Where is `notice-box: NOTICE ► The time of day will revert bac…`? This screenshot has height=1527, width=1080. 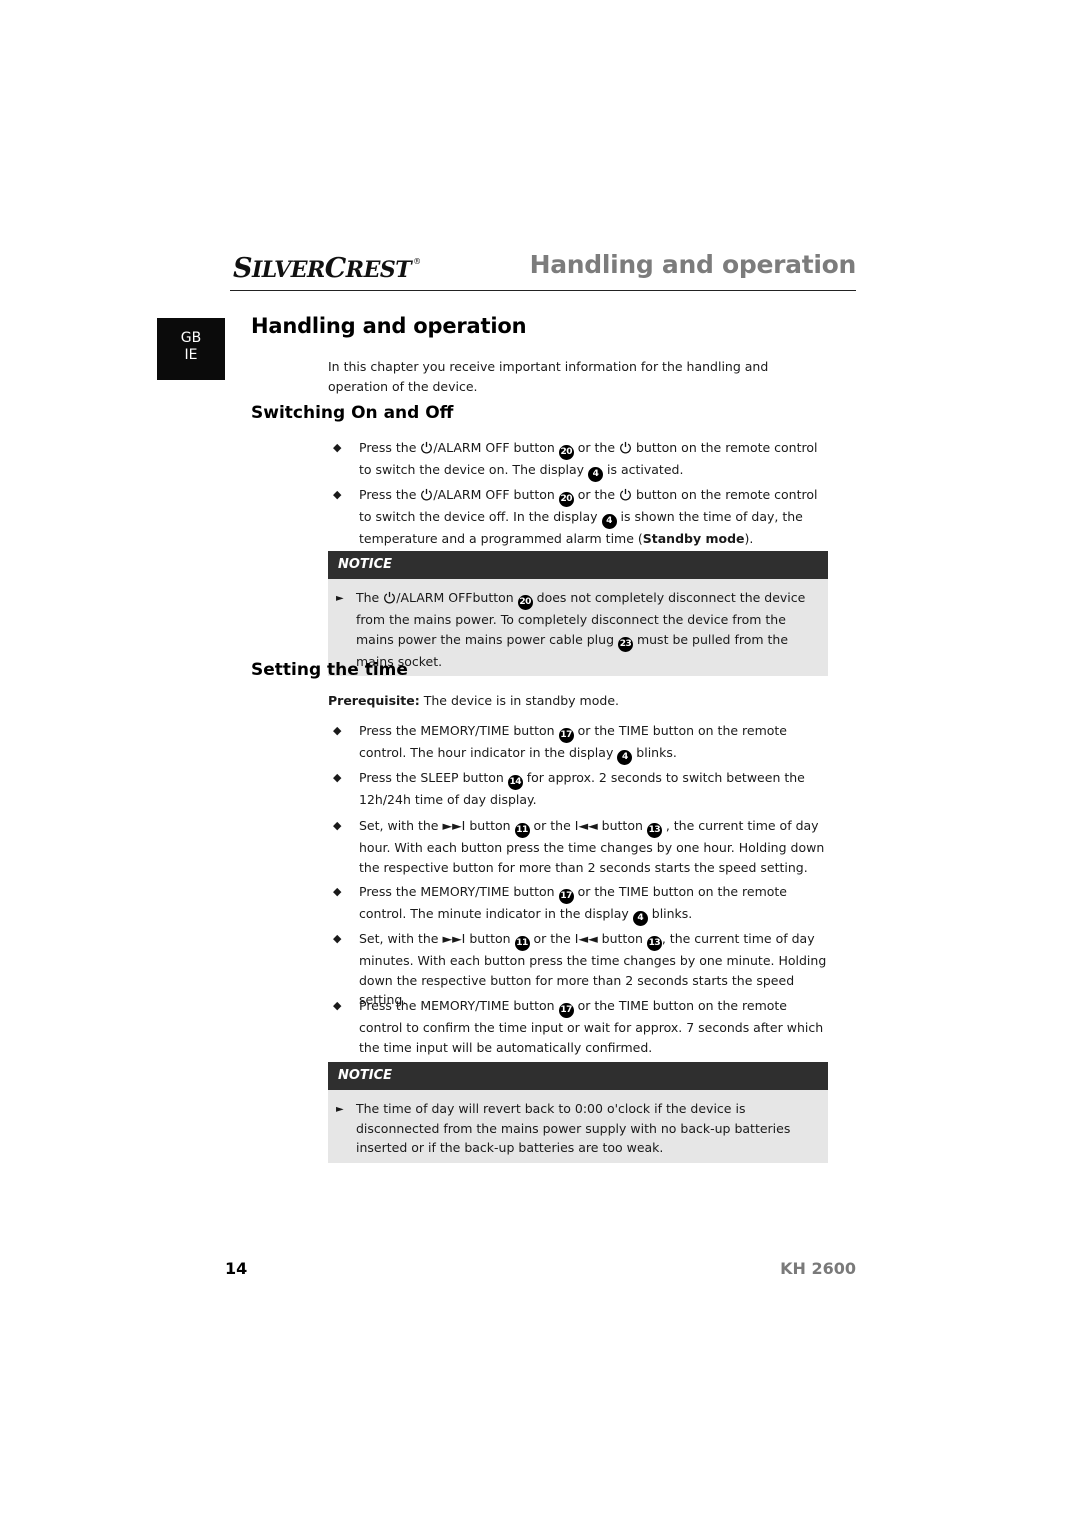
notice-box: NOTICE ► The time of day will revert bac… is located at coordinates (578, 1112).